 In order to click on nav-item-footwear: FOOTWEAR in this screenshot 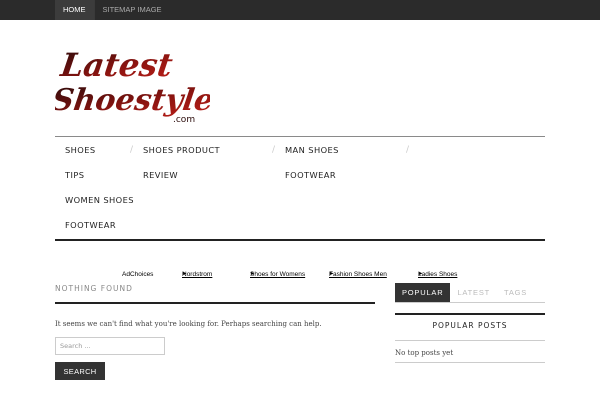, I will do `click(310, 175)`.